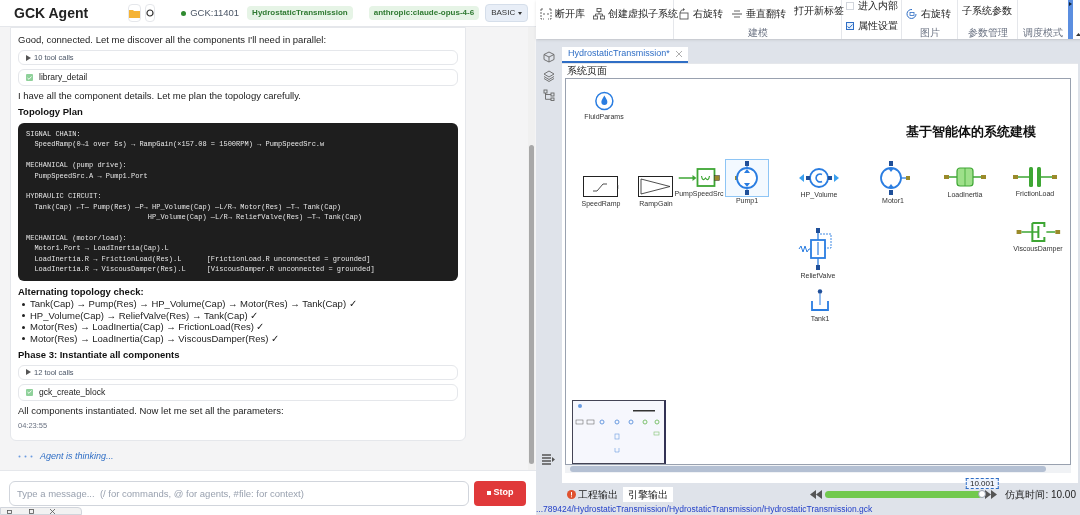  Describe the element at coordinates (239, 493) in the screenshot. I see `message-input: Type a message... (/ for commands, @ for agents, #file: for context)` at that location.